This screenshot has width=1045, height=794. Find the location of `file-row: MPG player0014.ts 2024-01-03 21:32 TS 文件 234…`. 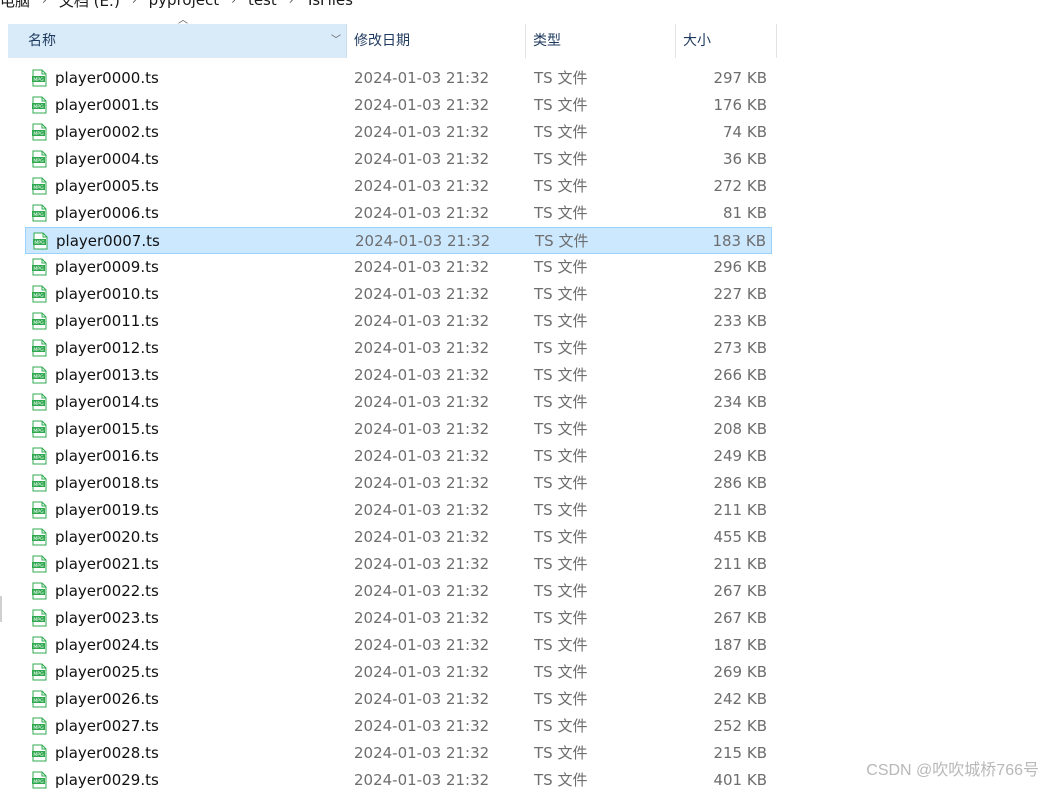

file-row: MPG player0014.ts 2024-01-03 21:32 TS 文件 234… is located at coordinates (398, 402).